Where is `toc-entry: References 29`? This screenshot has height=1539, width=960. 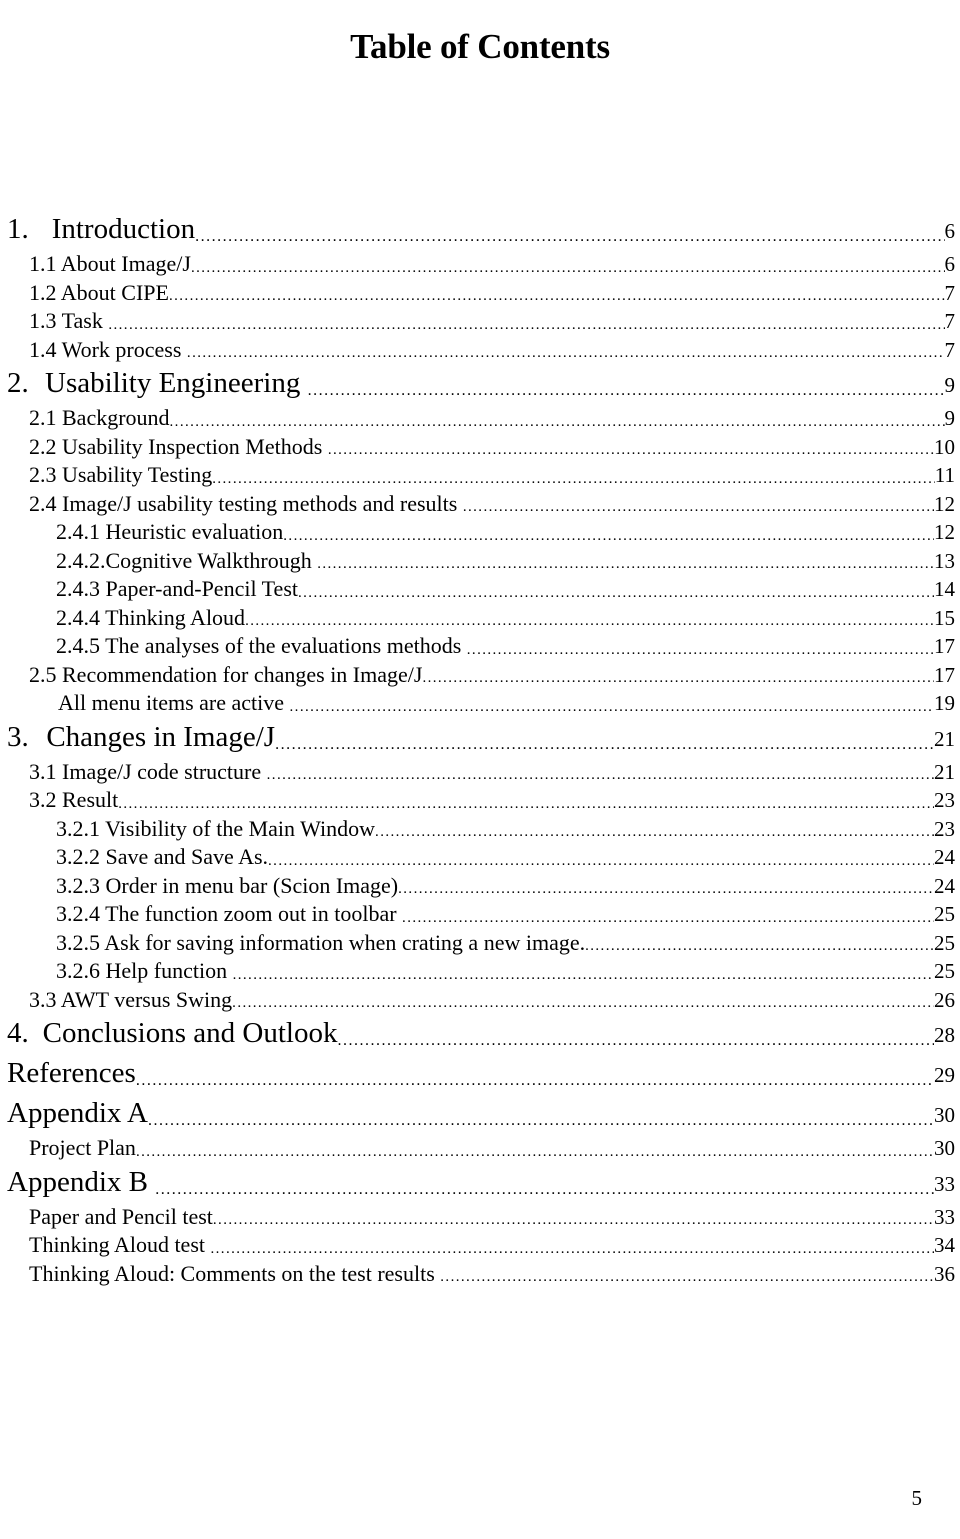
toc-entry: References 29 is located at coordinates (480, 1074).